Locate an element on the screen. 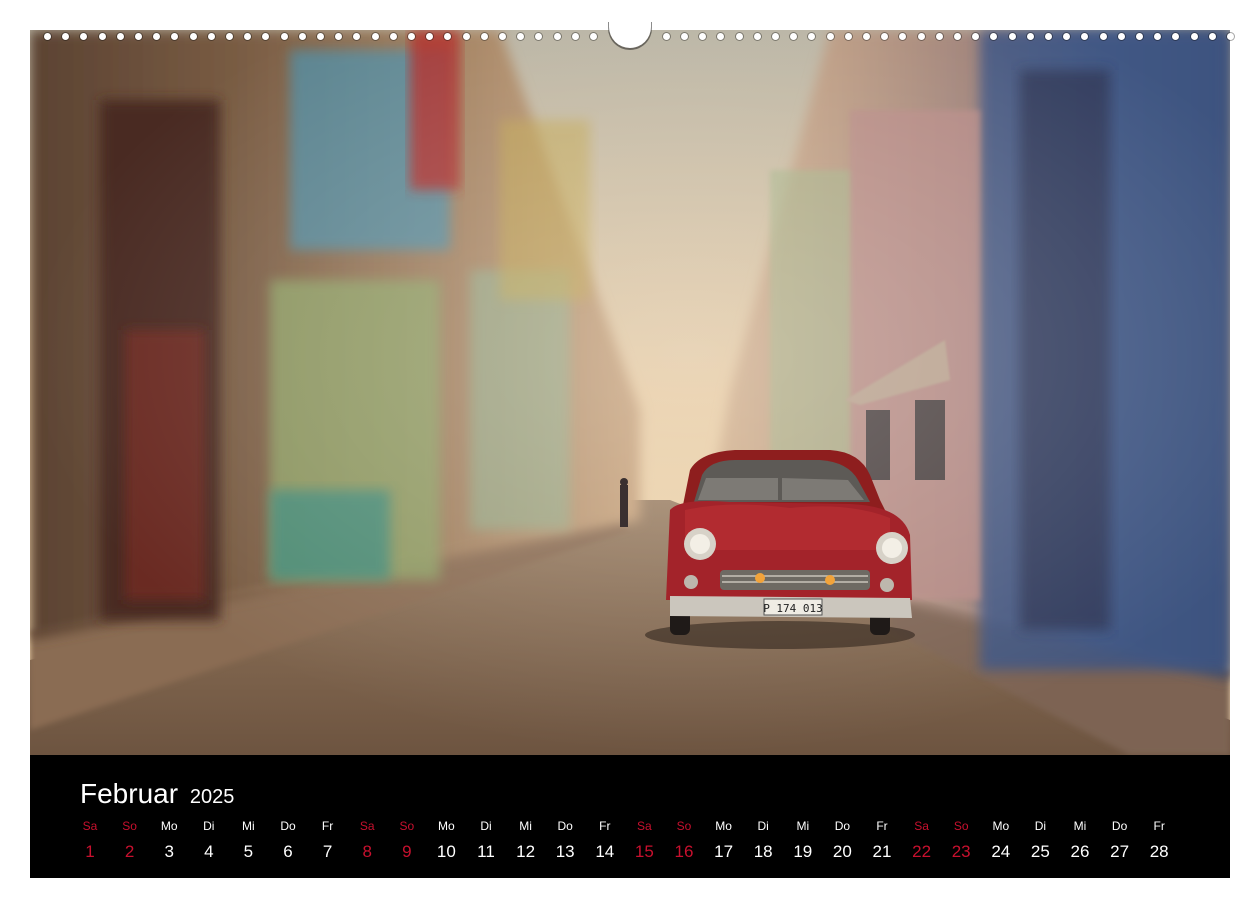 The height and width of the screenshot is (908, 1260). day-cell: Mo 10 is located at coordinates (446, 840).